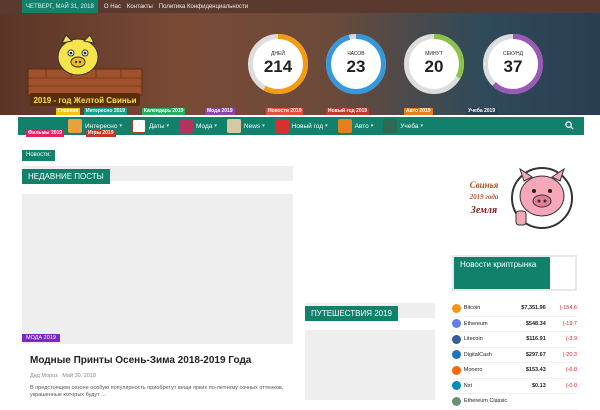 This screenshot has width=600, height=410. What do you see at coordinates (514, 371) in the screenshot?
I see `crypto-row: Monero $153.43 (-6.0` at bounding box center [514, 371].